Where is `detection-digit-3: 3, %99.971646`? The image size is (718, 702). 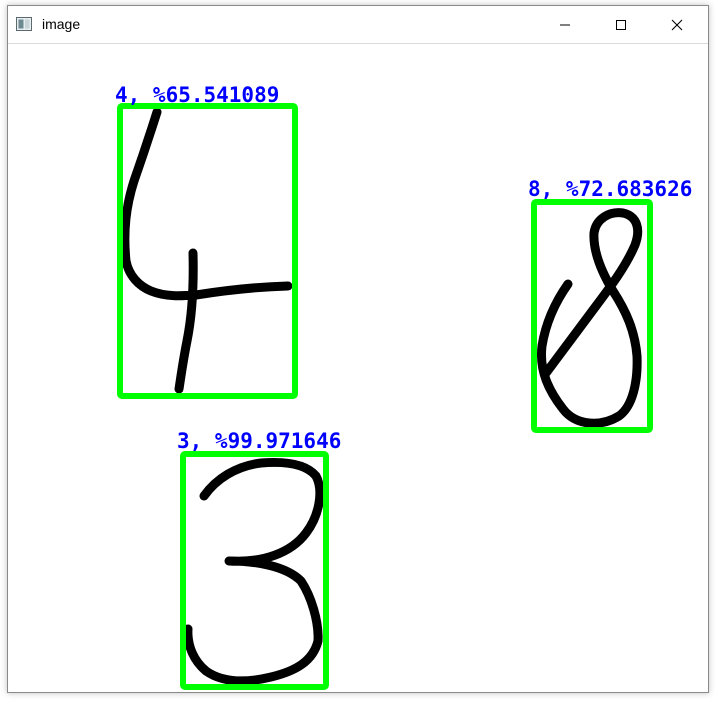
detection-digit-3: 3, %99.971646 is located at coordinates (259, 559).